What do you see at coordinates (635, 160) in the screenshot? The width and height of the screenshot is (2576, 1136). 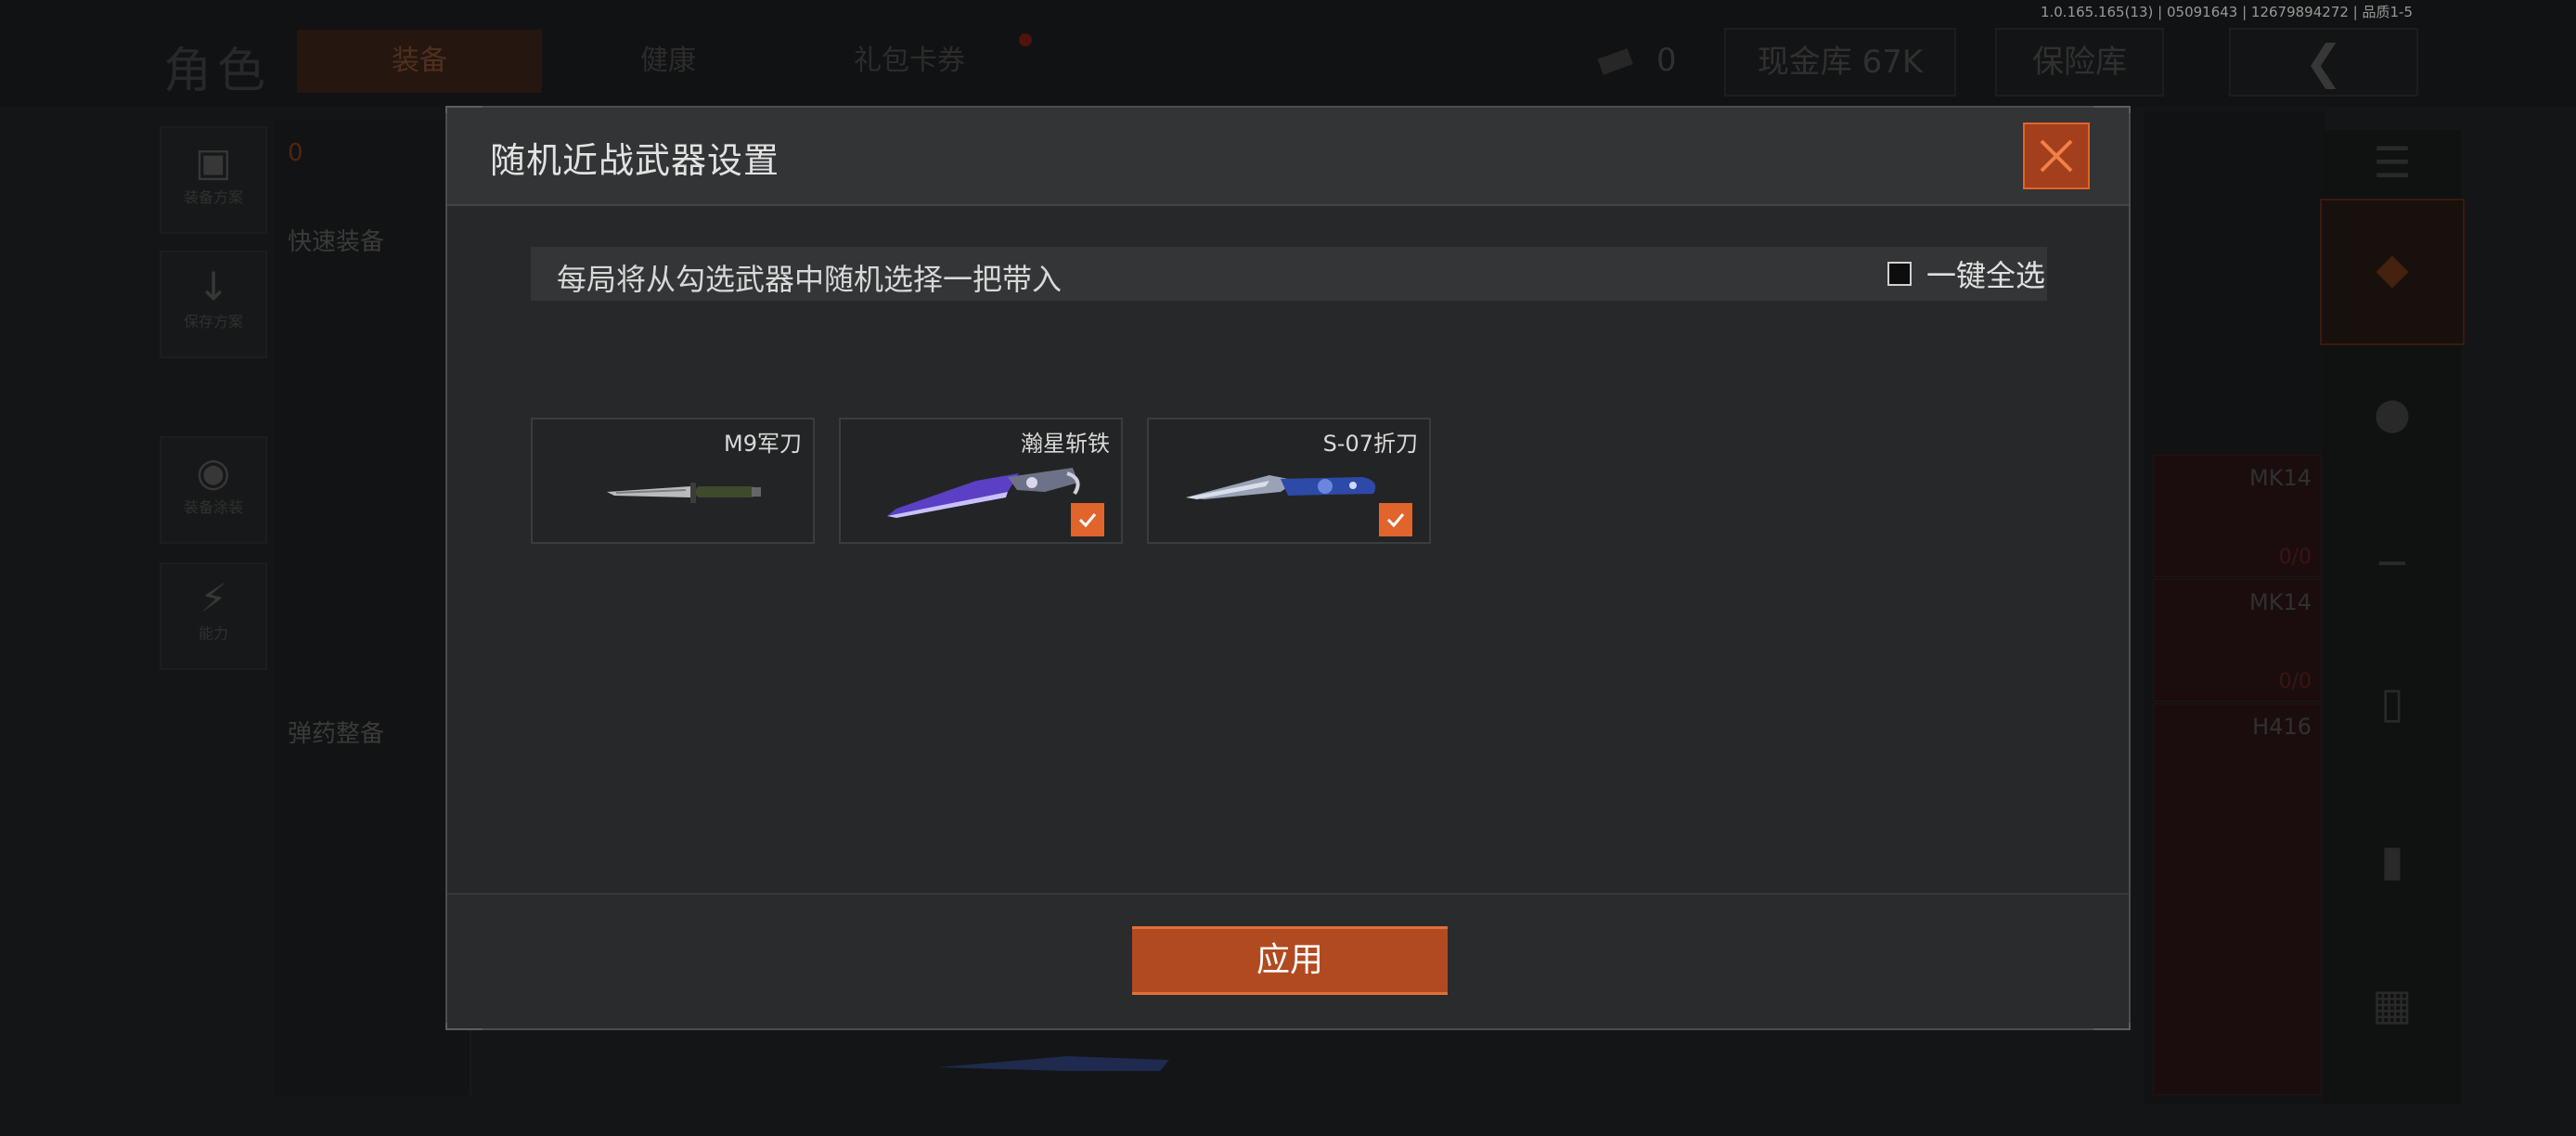 I see `dialog-title: 随机近战武器设置` at bounding box center [635, 160].